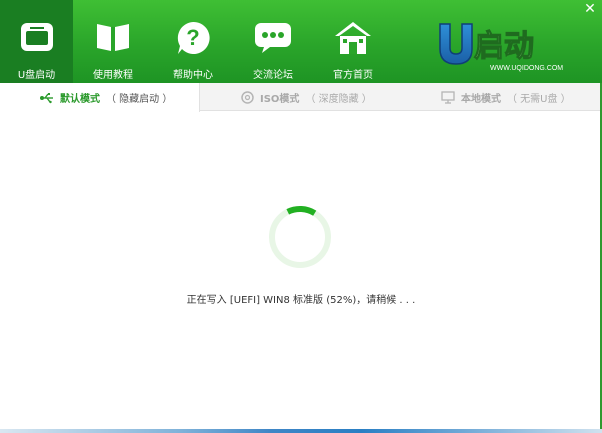  Describe the element at coordinates (539, 99) in the screenshot. I see `tab-sublabel: （ 无需U盘 ）` at that location.